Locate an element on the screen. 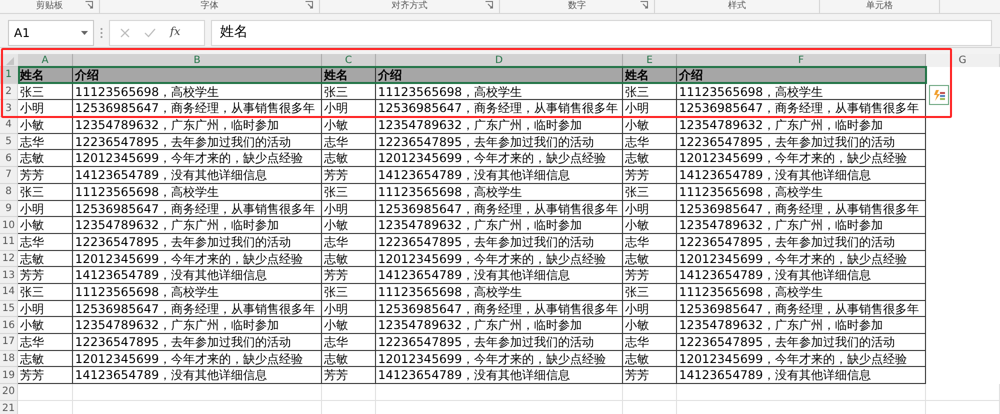 Image resolution: width=1000 pixels, height=414 pixels. ribbon-group-label: 单元格 is located at coordinates (879, 6).